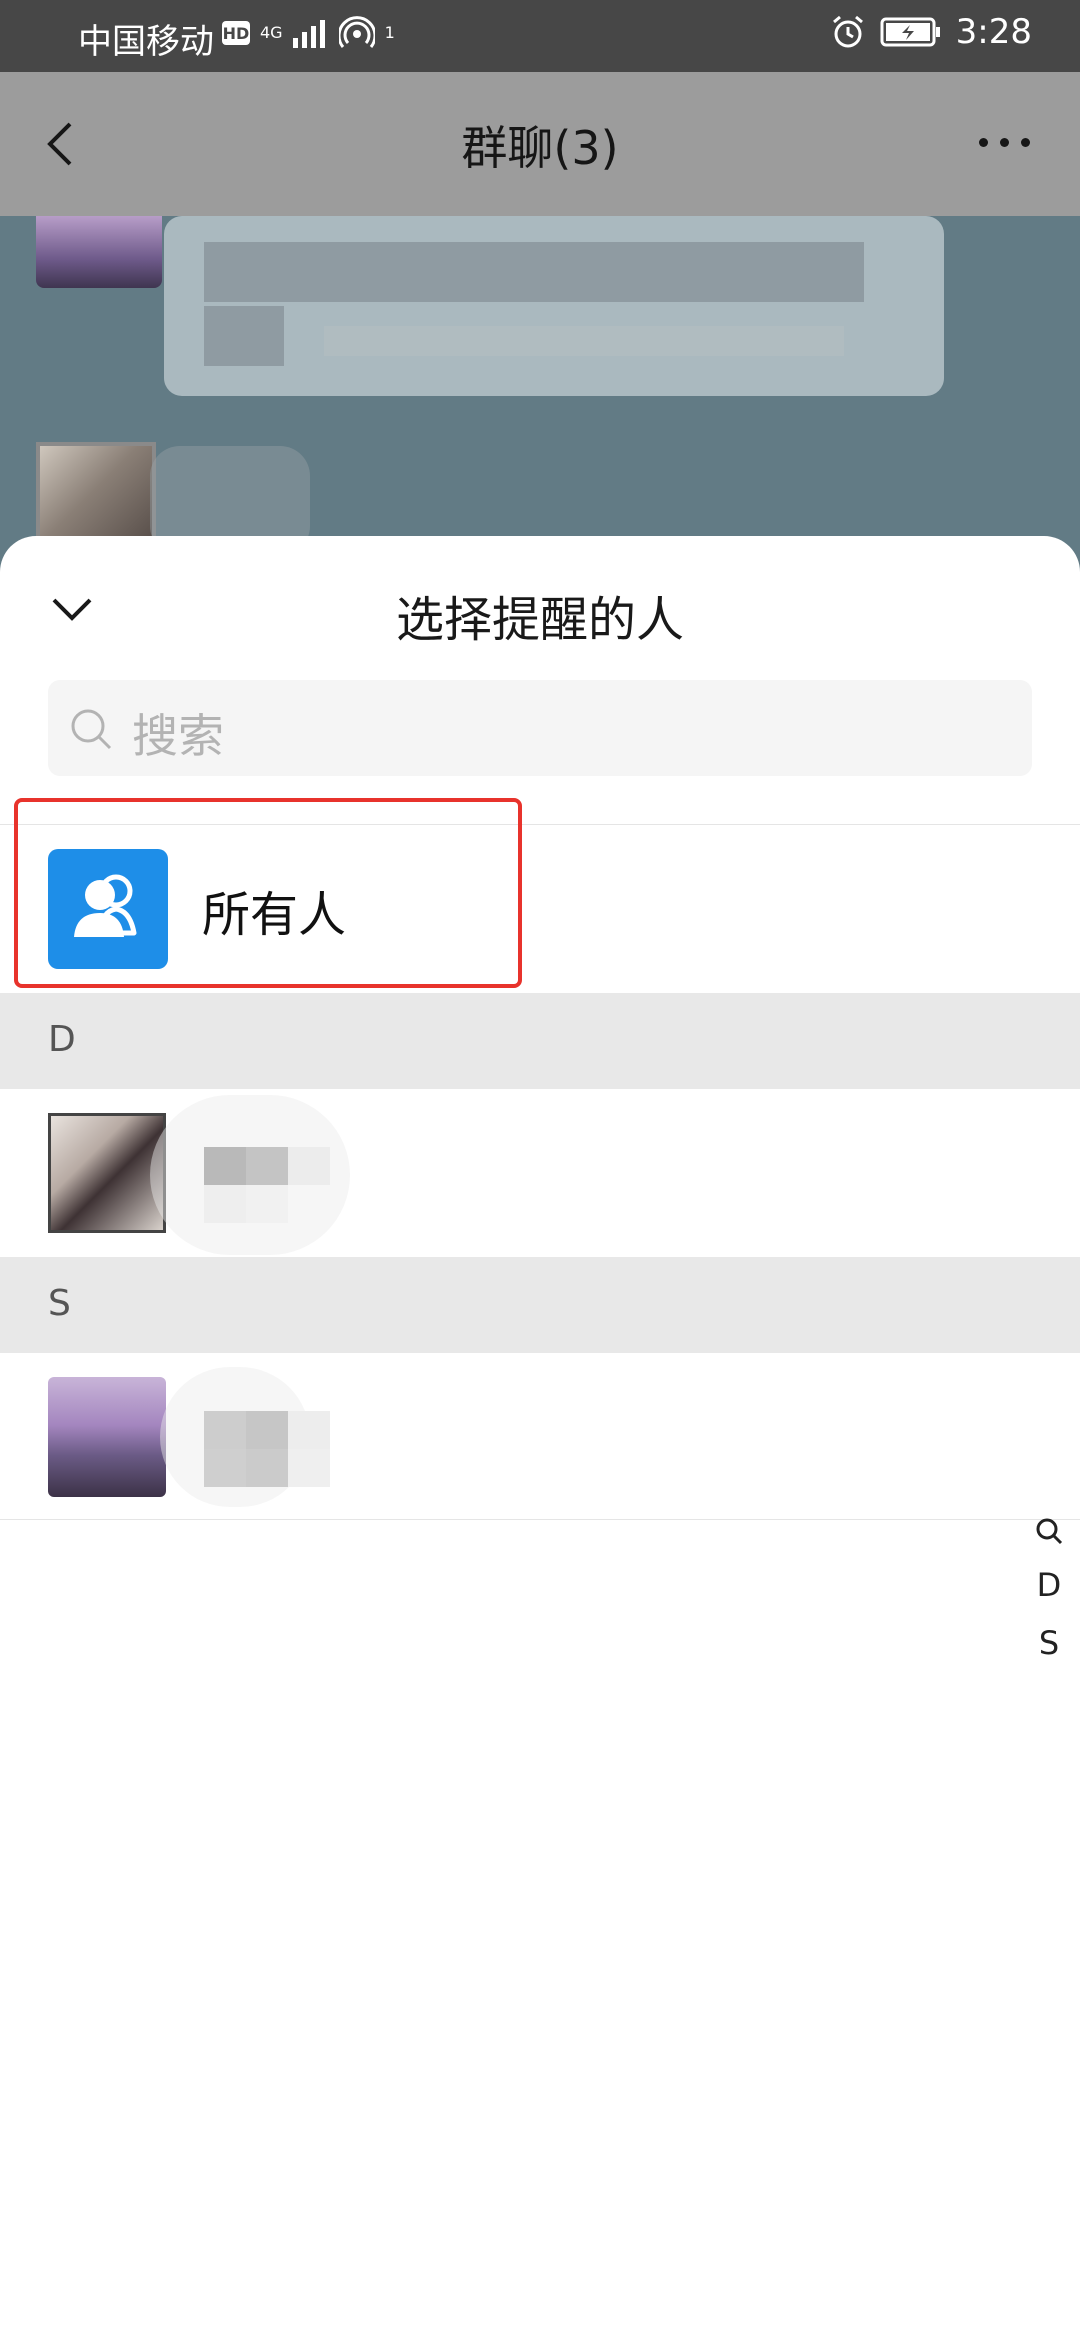 This screenshot has width=1080, height=2340. What do you see at coordinates (554, 306) in the screenshot?
I see `chat-message-bubble` at bounding box center [554, 306].